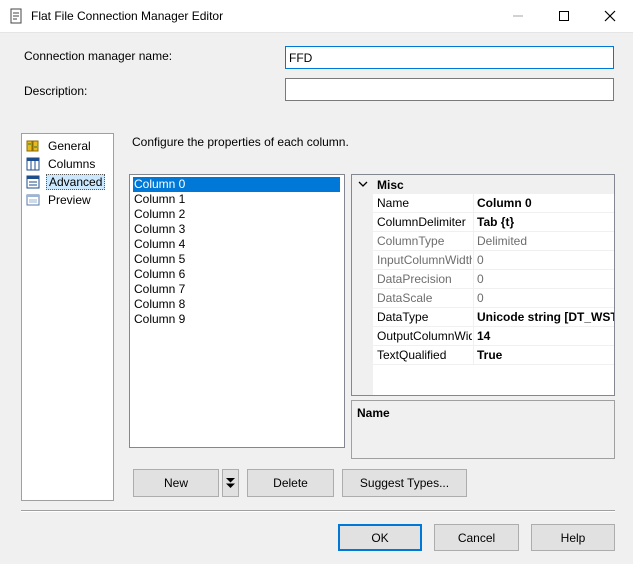  I want to click on property-row-columntype: ColumnType Delimited, so click(493, 241).